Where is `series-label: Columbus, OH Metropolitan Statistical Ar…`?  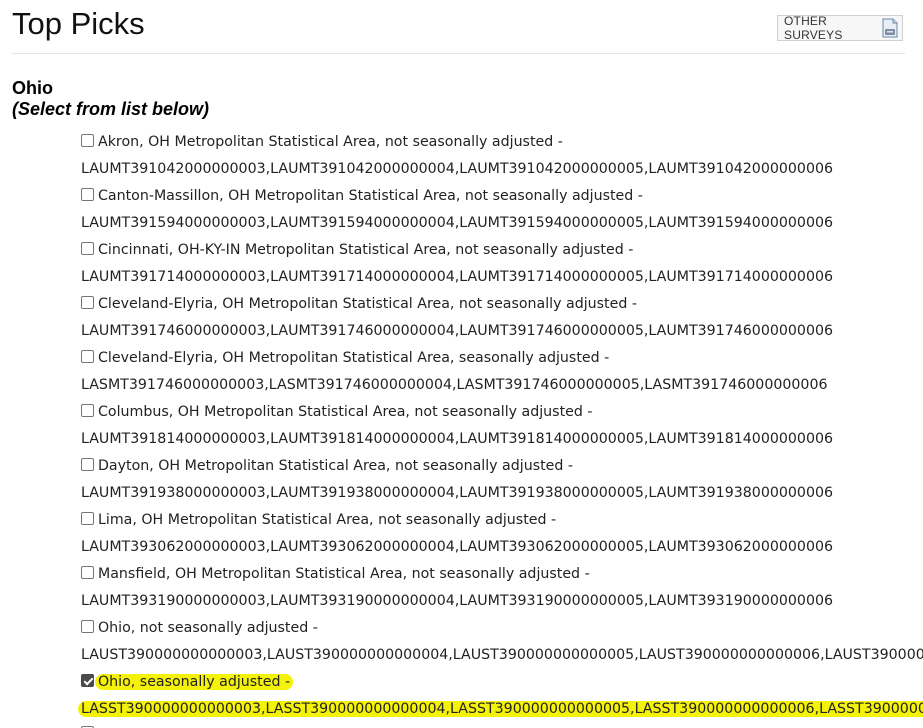 series-label: Columbus, OH Metropolitan Statistical Ar… is located at coordinates (345, 412).